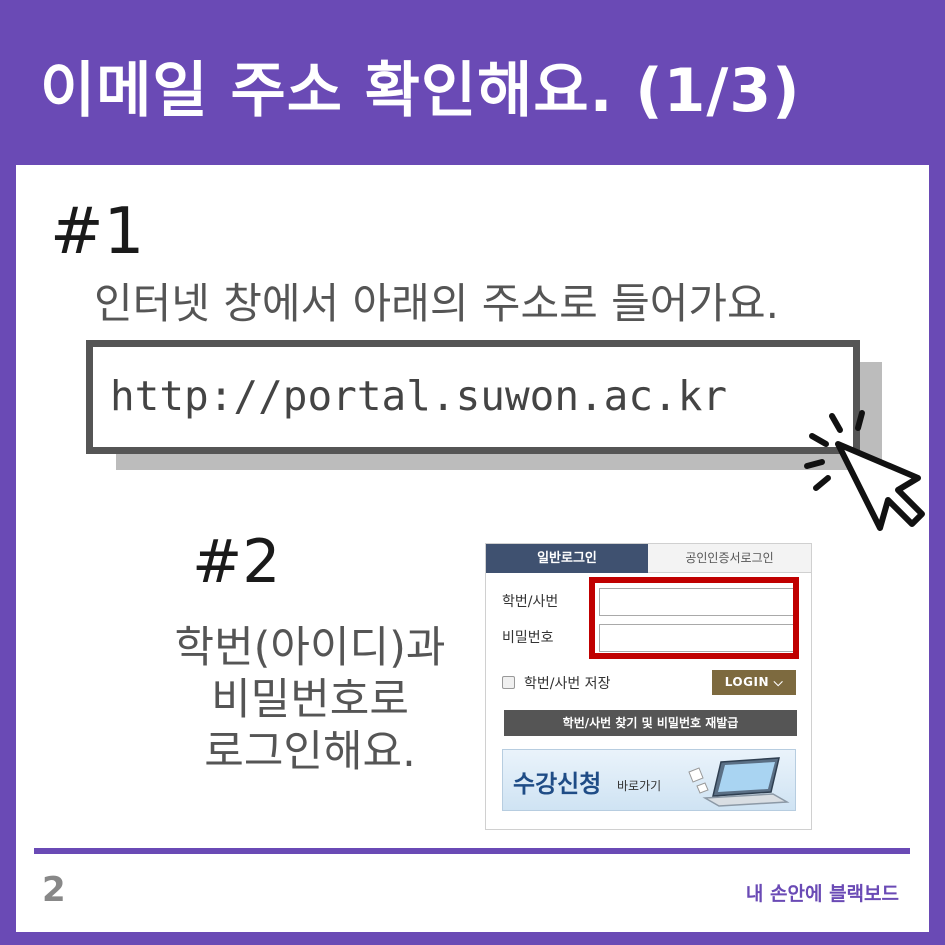 This screenshot has height=945, width=945. Describe the element at coordinates (694, 618) in the screenshot. I see `highlight-box` at that location.